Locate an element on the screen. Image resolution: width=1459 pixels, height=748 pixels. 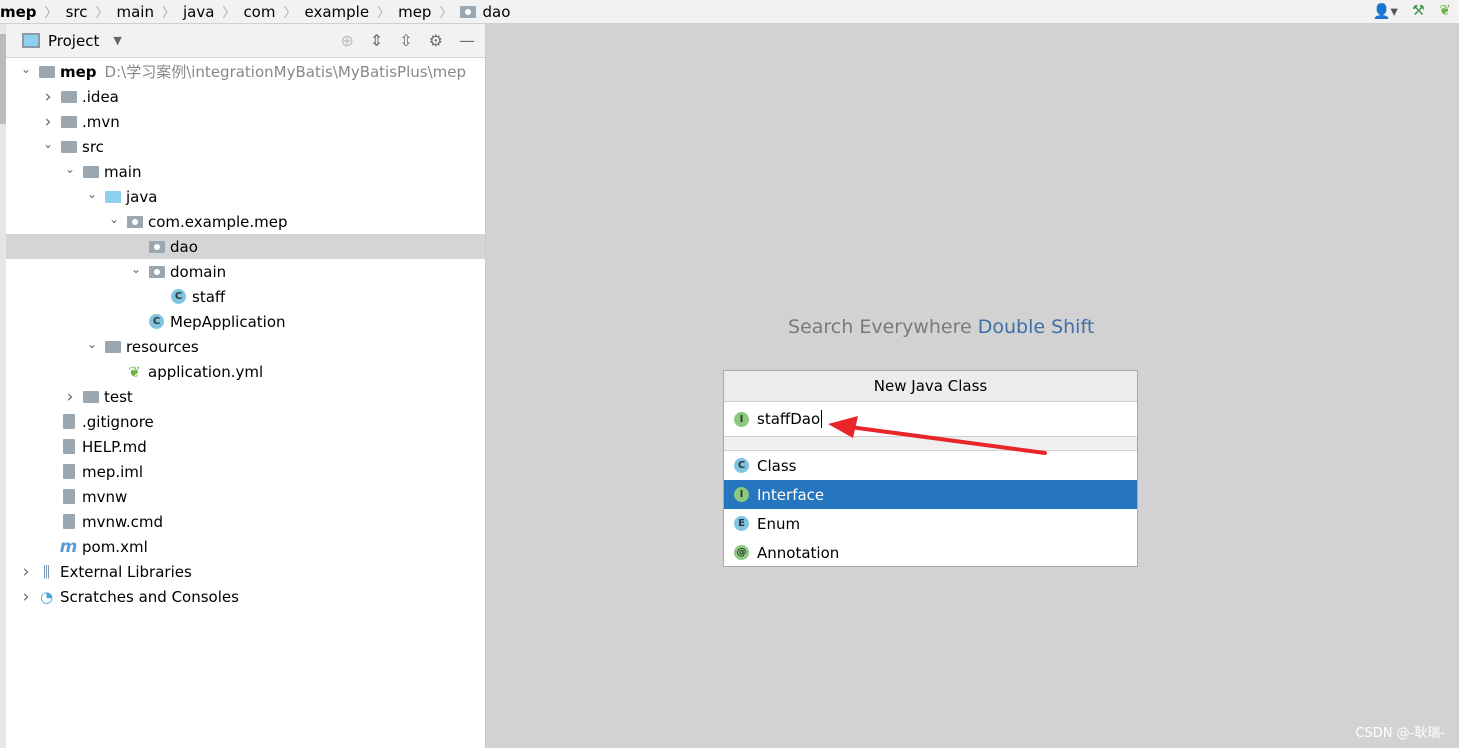
red-arrow-annotation is located at coordinates (937, 435).